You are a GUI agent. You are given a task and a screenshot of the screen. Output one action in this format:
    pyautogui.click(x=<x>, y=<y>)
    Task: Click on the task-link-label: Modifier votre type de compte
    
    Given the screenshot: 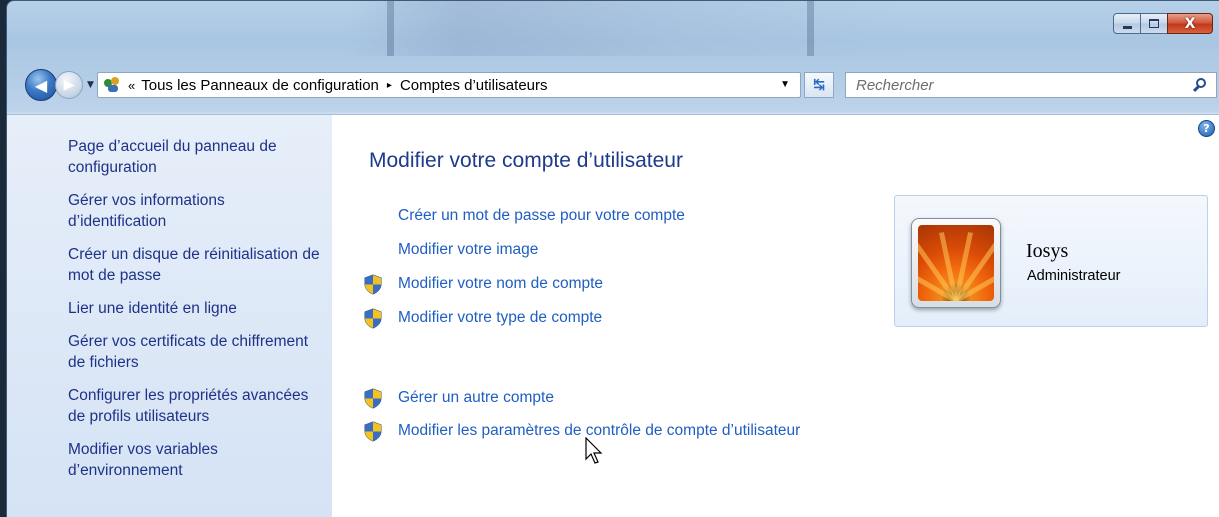 What is the action you would take?
    pyautogui.click(x=500, y=318)
    